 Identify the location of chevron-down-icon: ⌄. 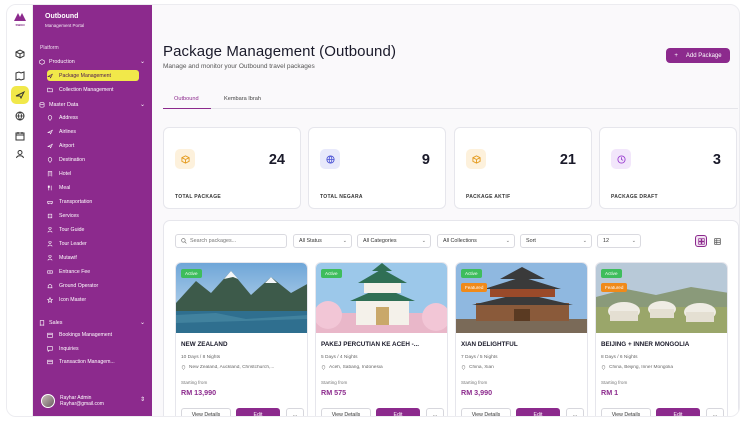
(423, 241).